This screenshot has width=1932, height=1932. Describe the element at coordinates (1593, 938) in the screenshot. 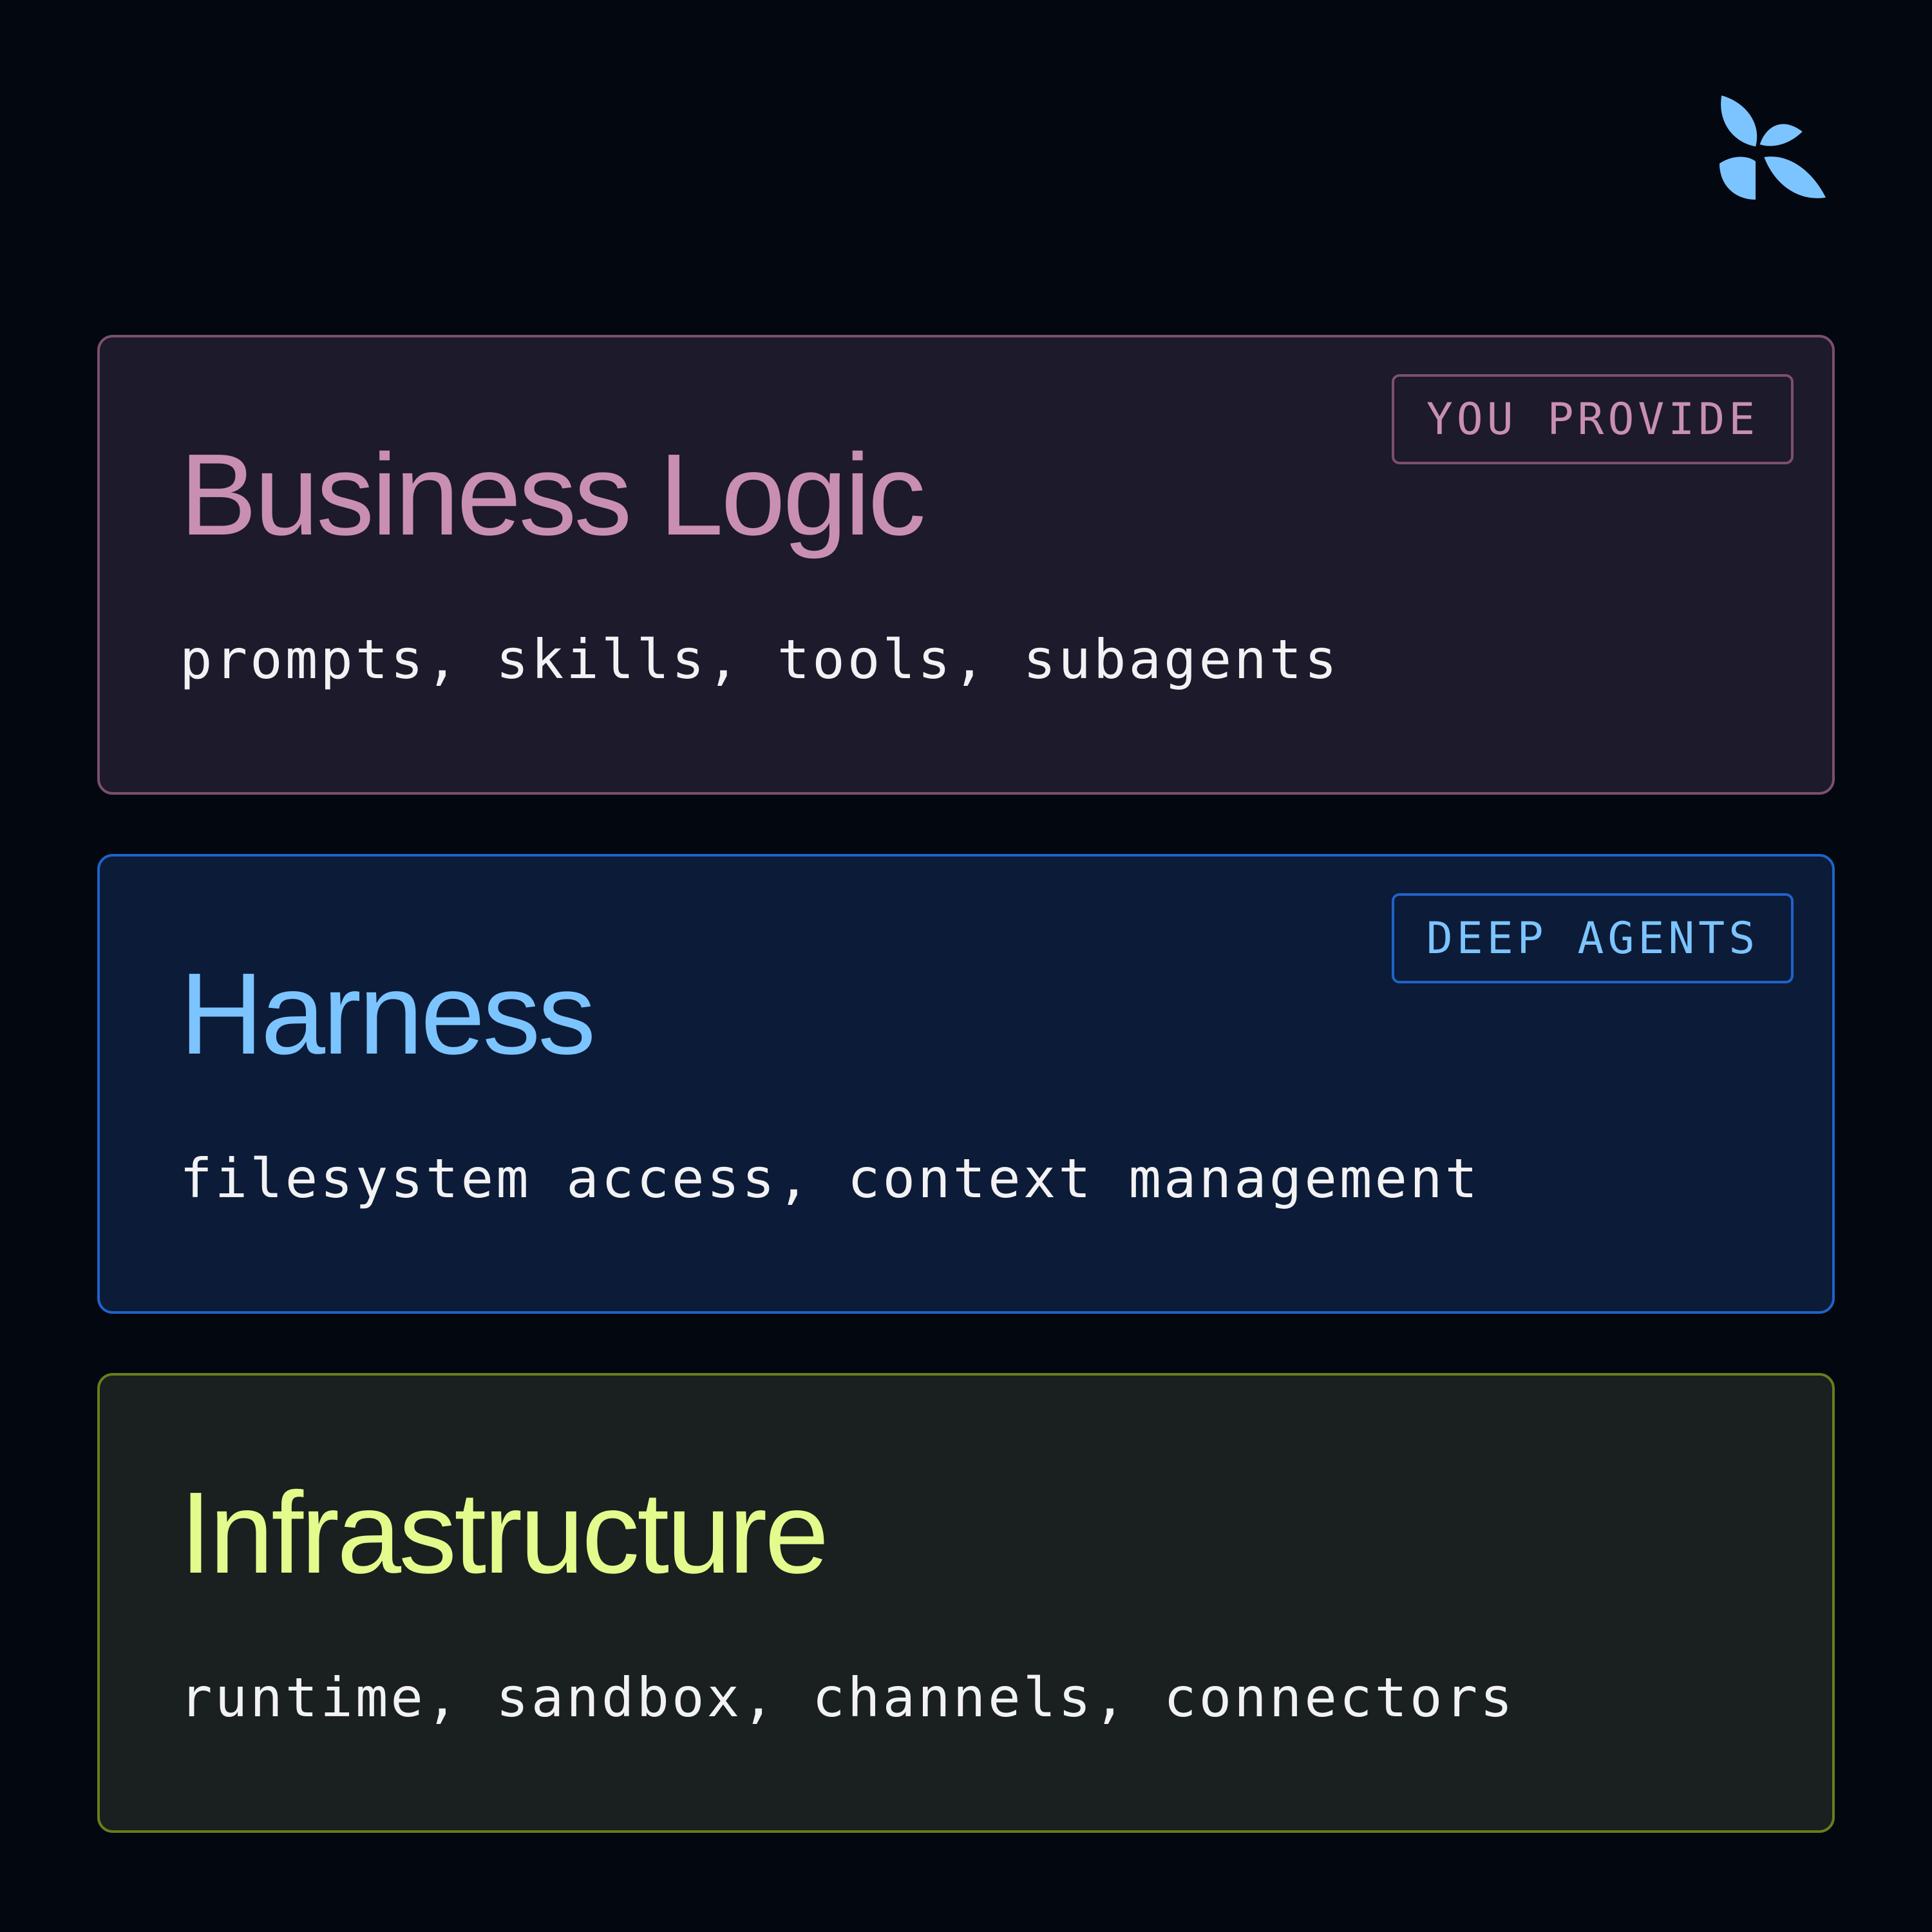

I see `deep-agents-badge: DEEP AGENTS` at that location.